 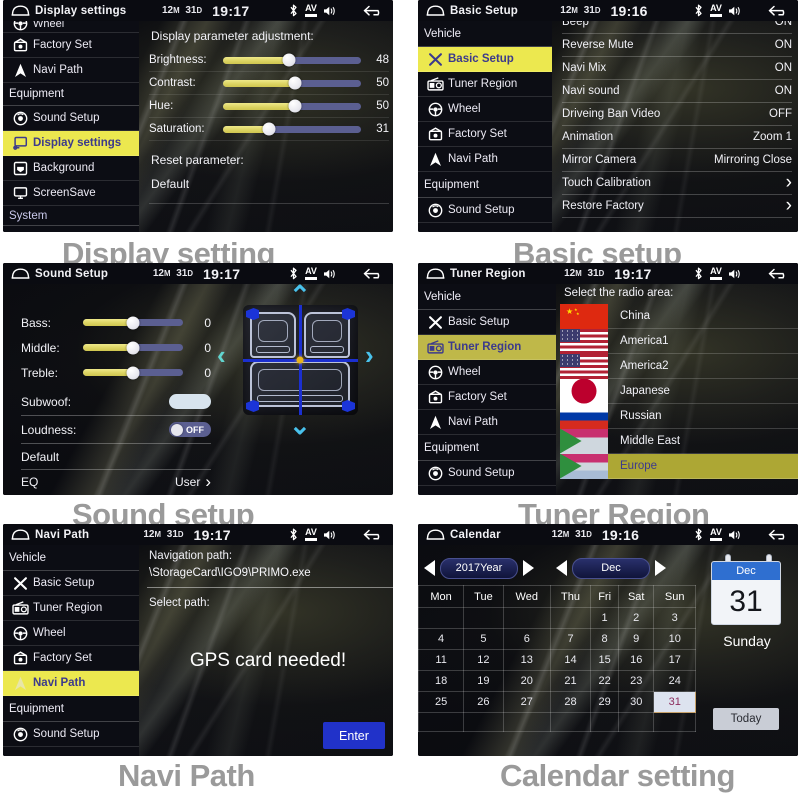 I want to click on hue-slider-track, so click(x=292, y=106).